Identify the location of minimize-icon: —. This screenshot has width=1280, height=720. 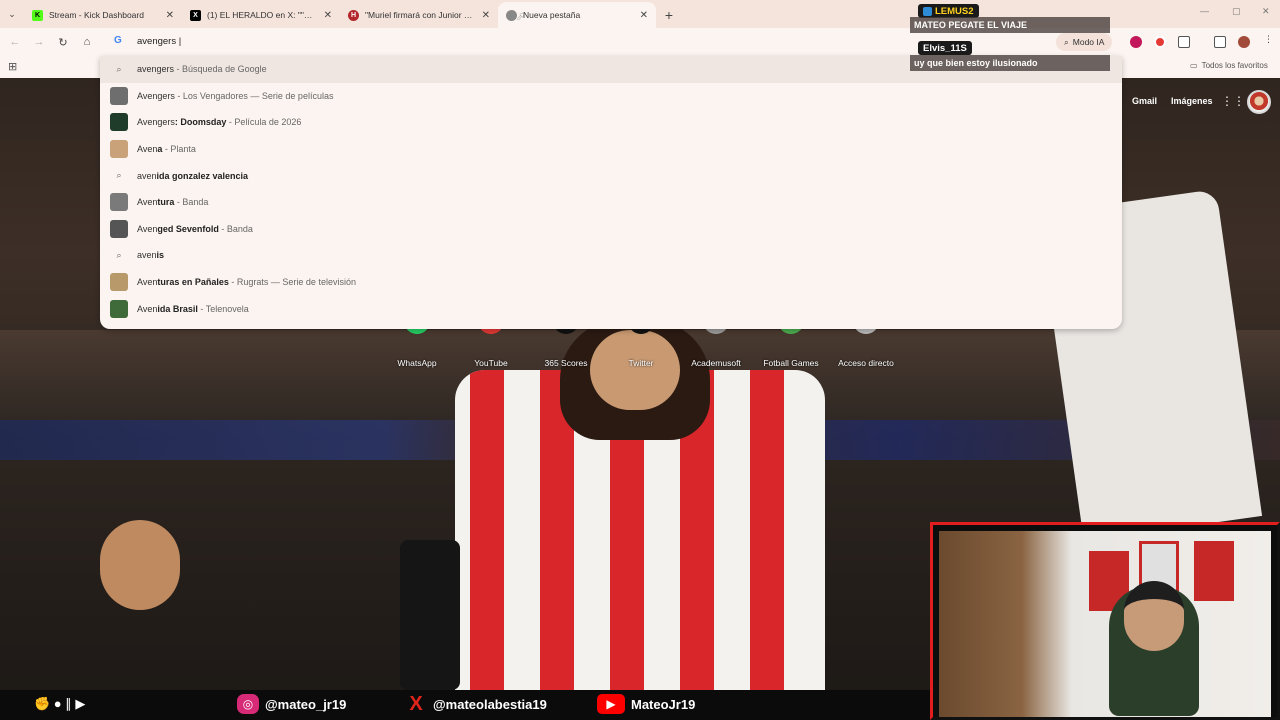
(1204, 11).